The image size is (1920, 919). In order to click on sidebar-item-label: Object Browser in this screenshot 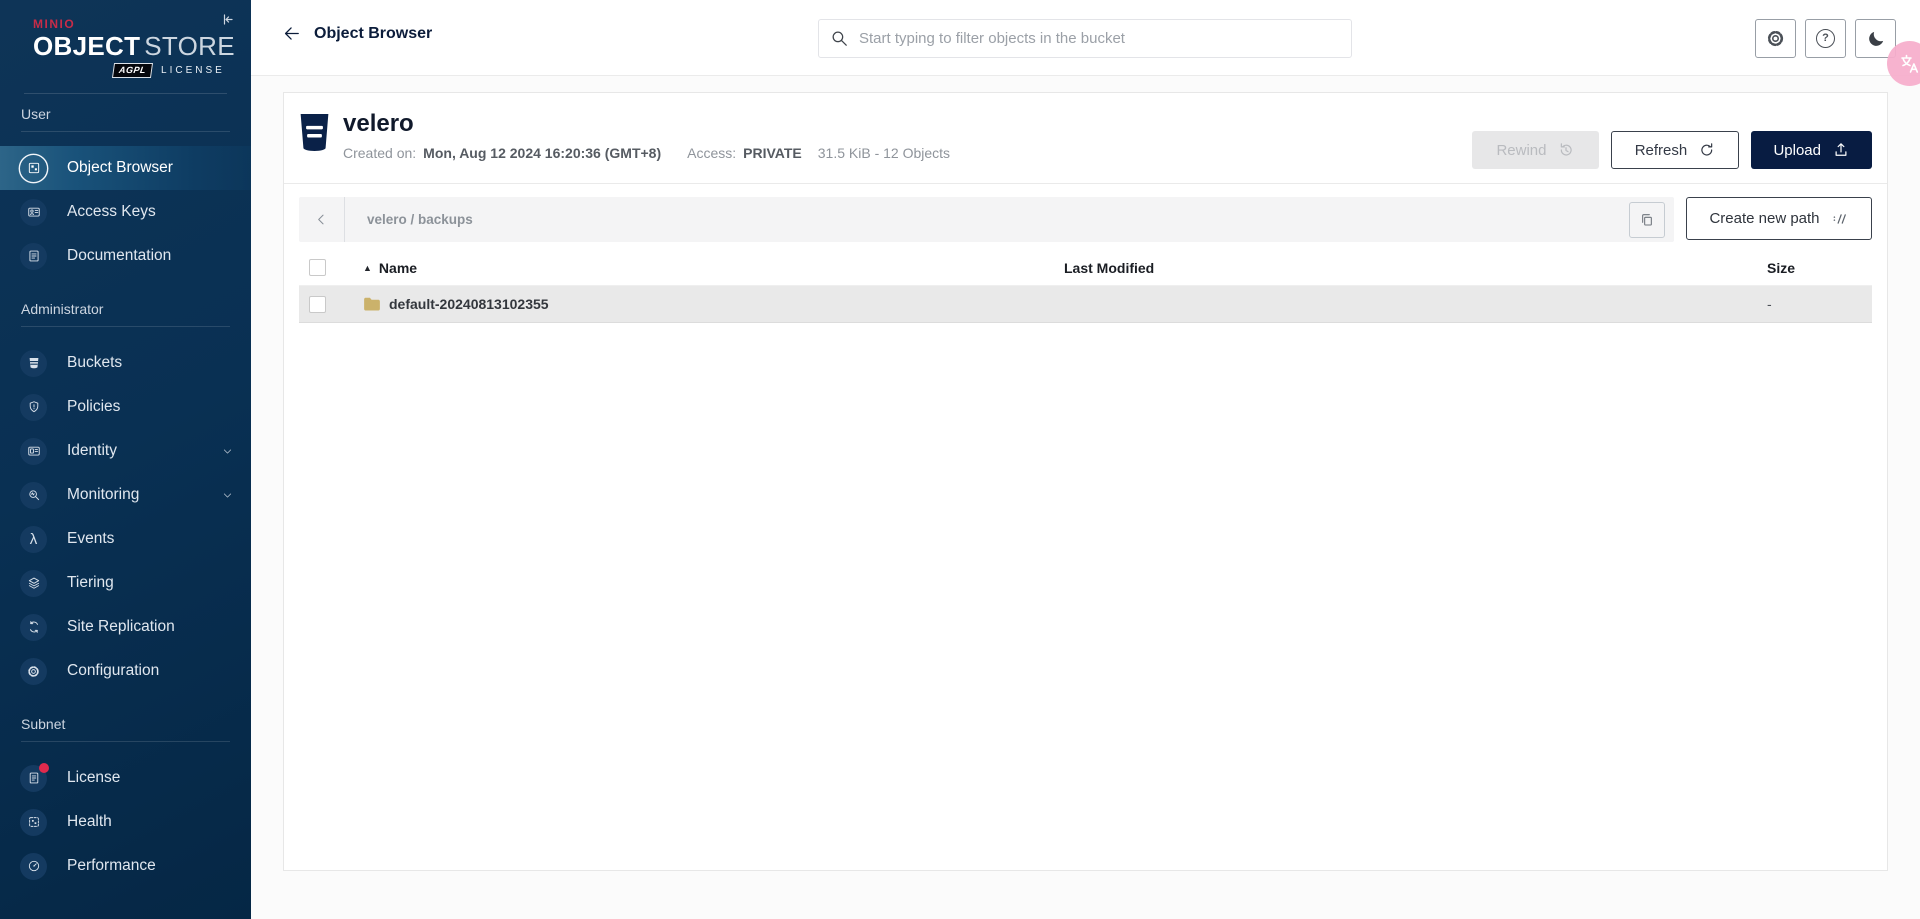, I will do `click(120, 167)`.